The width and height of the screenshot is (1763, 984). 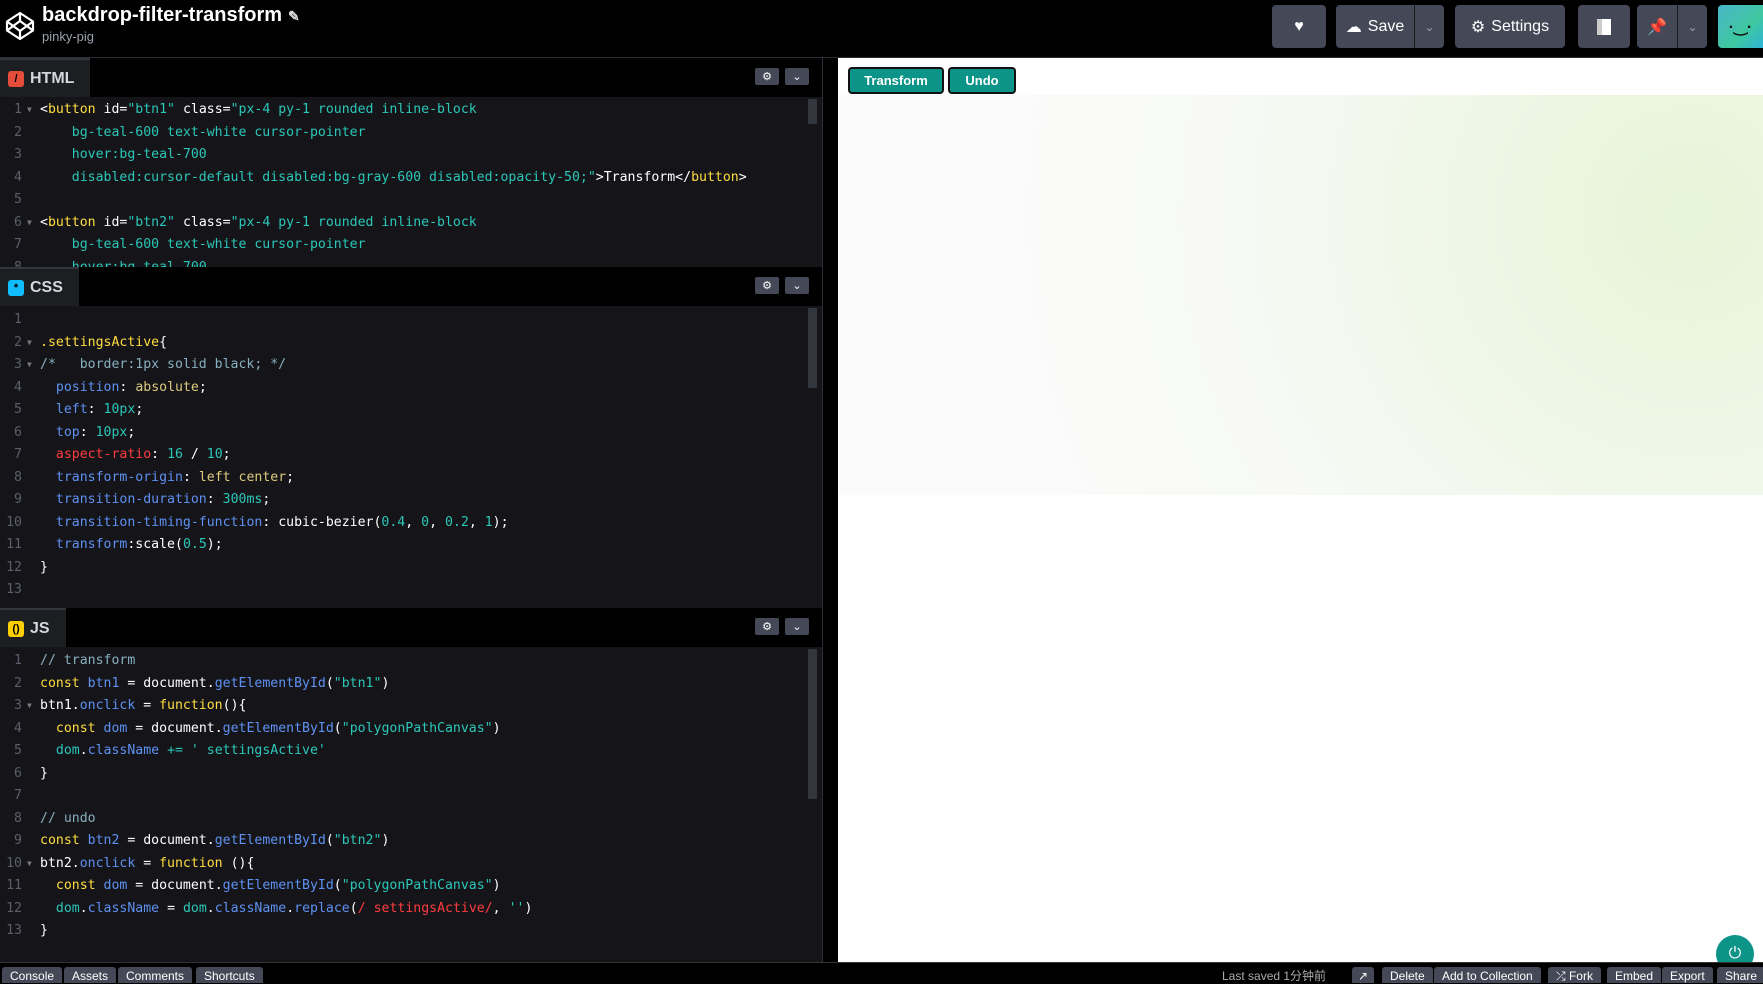 I want to click on code-token: left, so click(x=71, y=409).